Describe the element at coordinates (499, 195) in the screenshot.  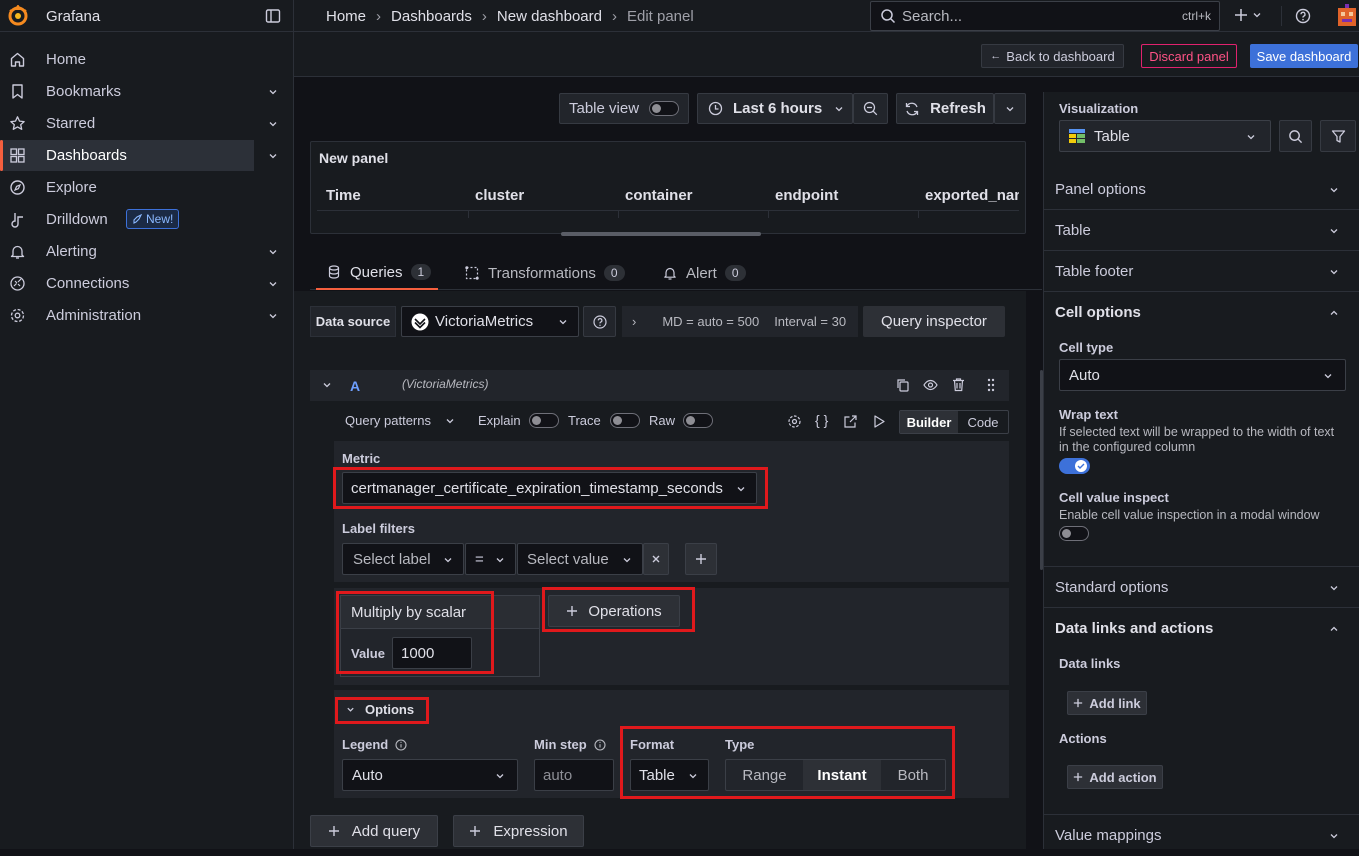
I see `table-header-cell: cluster` at that location.